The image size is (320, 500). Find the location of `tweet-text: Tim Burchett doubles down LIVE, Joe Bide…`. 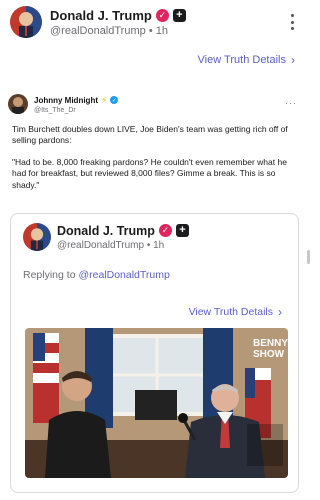

tweet-text: Tim Burchett doubles down LIVE, Joe Bide… is located at coordinates (155, 157).